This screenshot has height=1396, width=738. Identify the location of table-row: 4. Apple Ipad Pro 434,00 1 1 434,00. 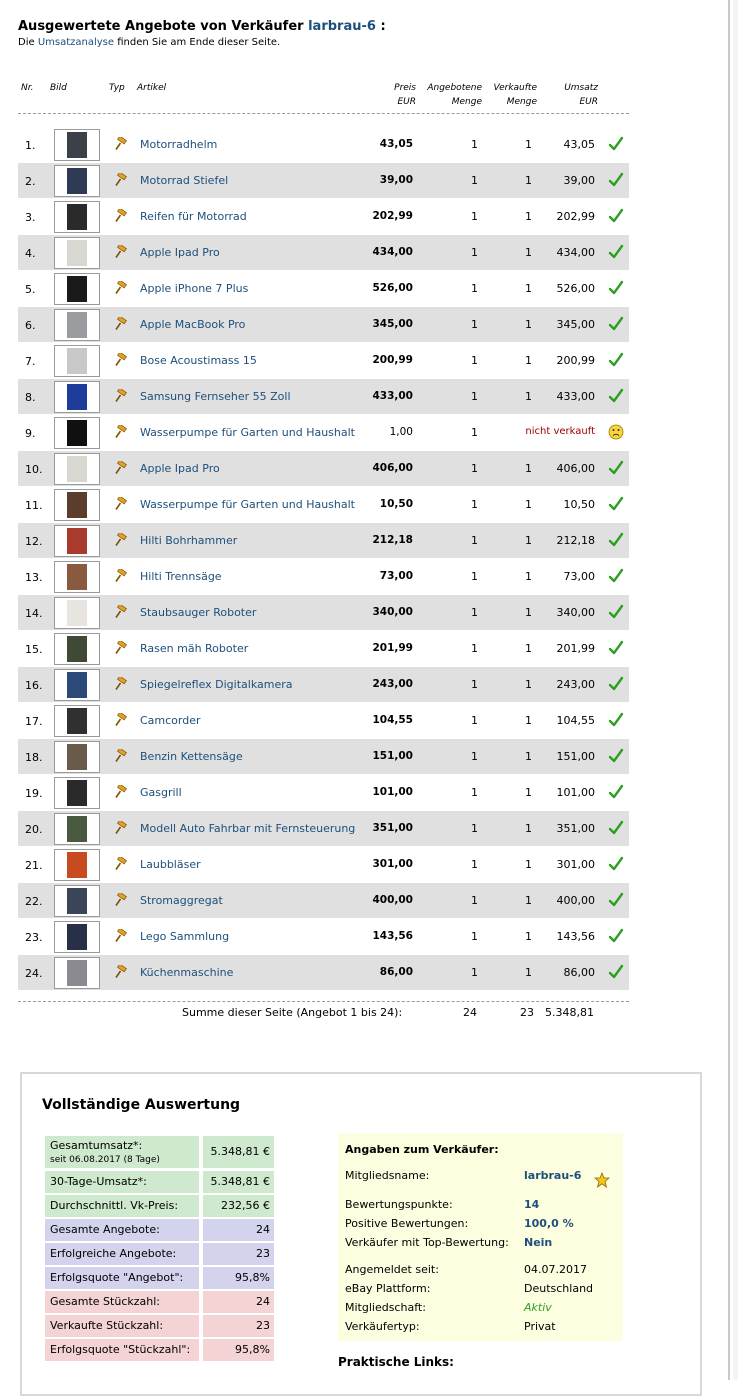
(323, 252).